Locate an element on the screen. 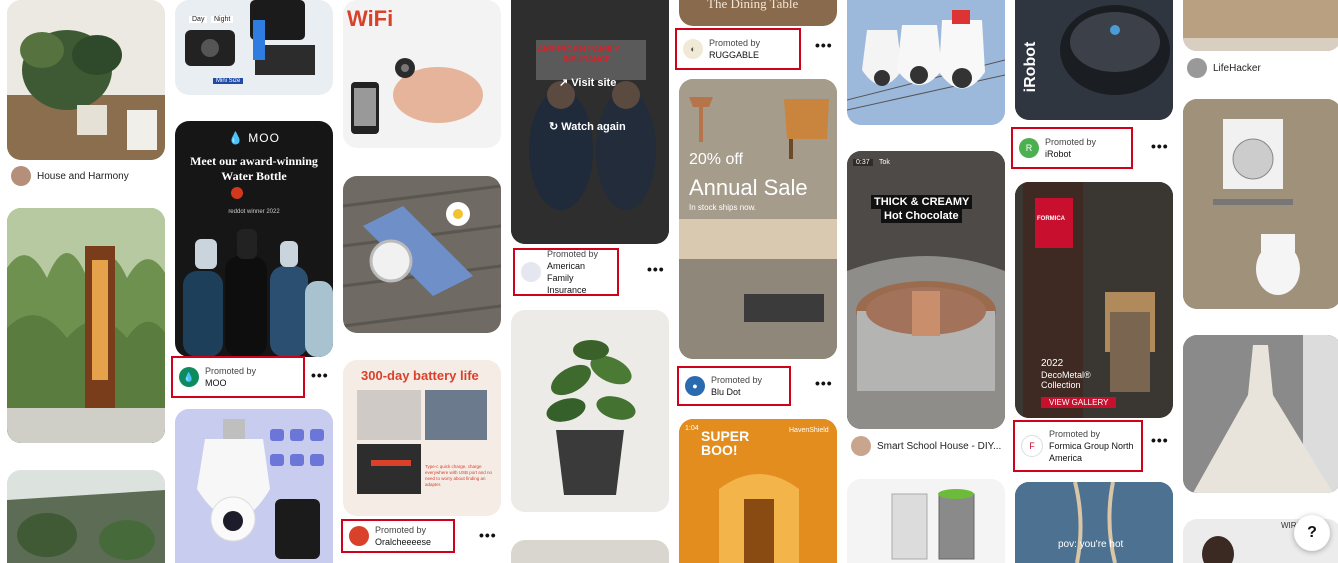 This screenshot has height=563, width=1338. view-gallery-button: VIEW GALLERY is located at coordinates (1079, 402).